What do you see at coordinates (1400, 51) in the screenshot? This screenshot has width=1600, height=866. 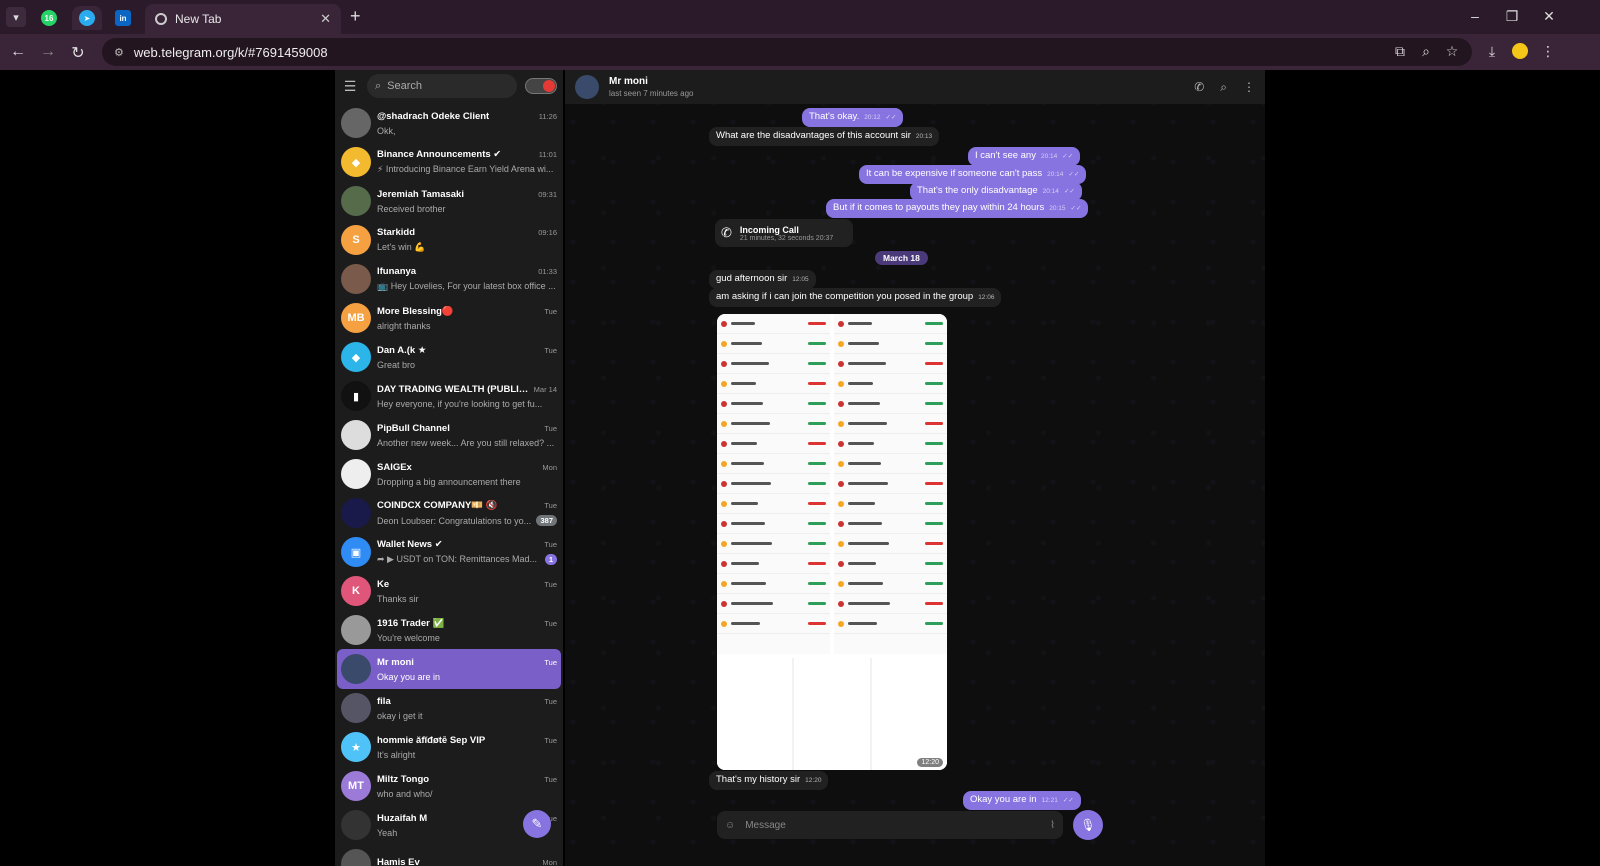 I see `install-app-icon: ⧉` at bounding box center [1400, 51].